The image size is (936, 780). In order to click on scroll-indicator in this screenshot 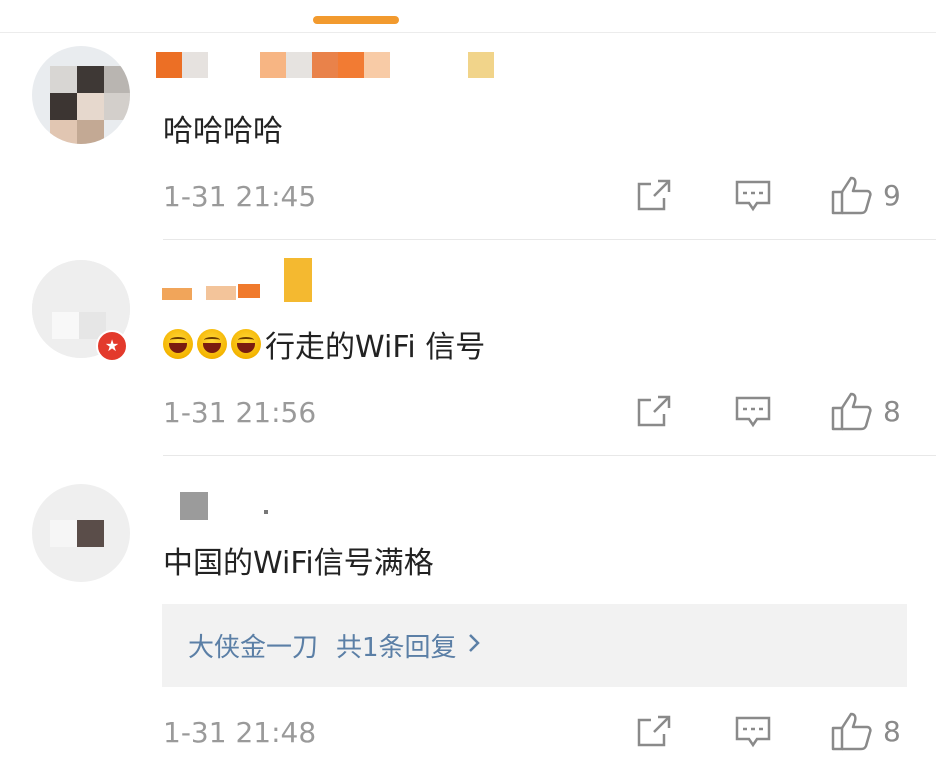, I will do `click(356, 20)`.